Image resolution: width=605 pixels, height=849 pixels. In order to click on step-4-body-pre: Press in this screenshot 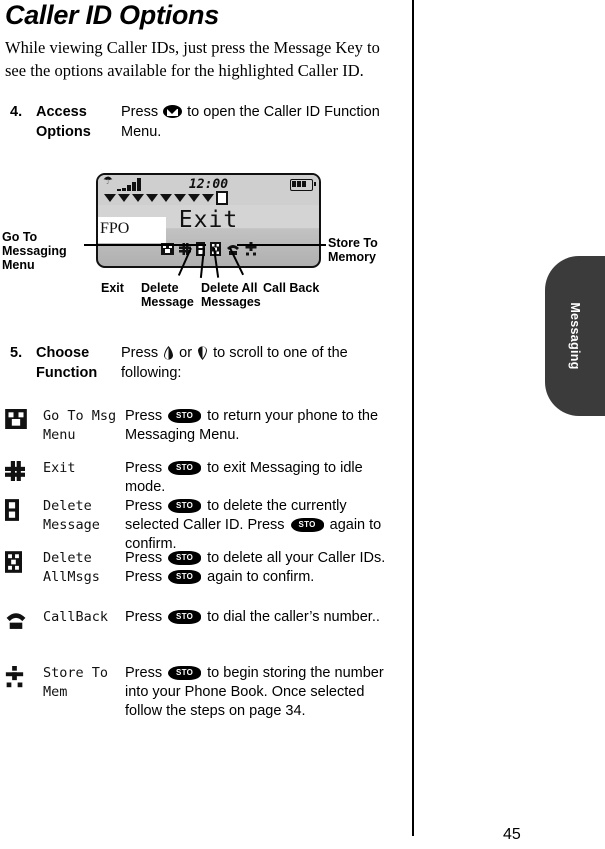, I will do `click(140, 112)`.